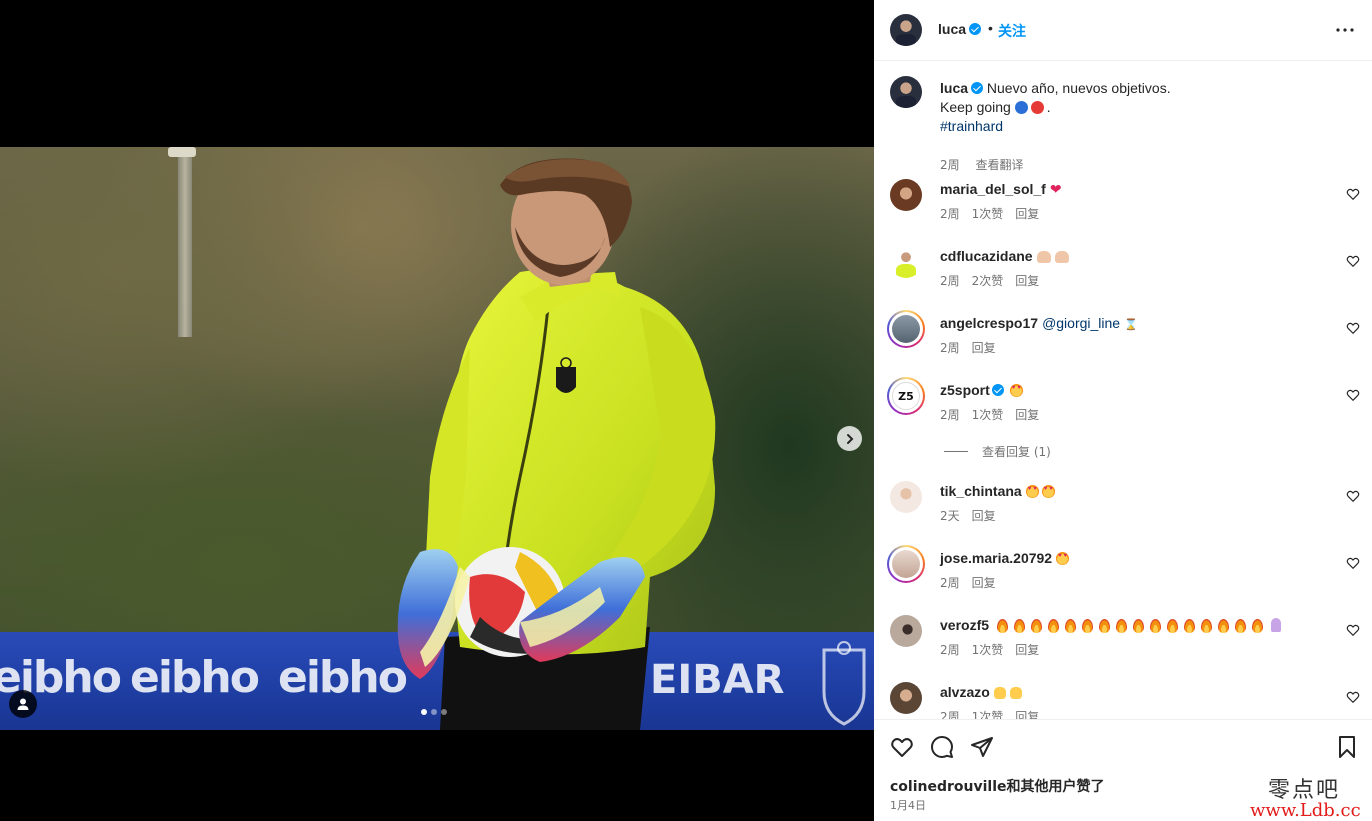  I want to click on commenter-username: tik_chintana, so click(981, 491).